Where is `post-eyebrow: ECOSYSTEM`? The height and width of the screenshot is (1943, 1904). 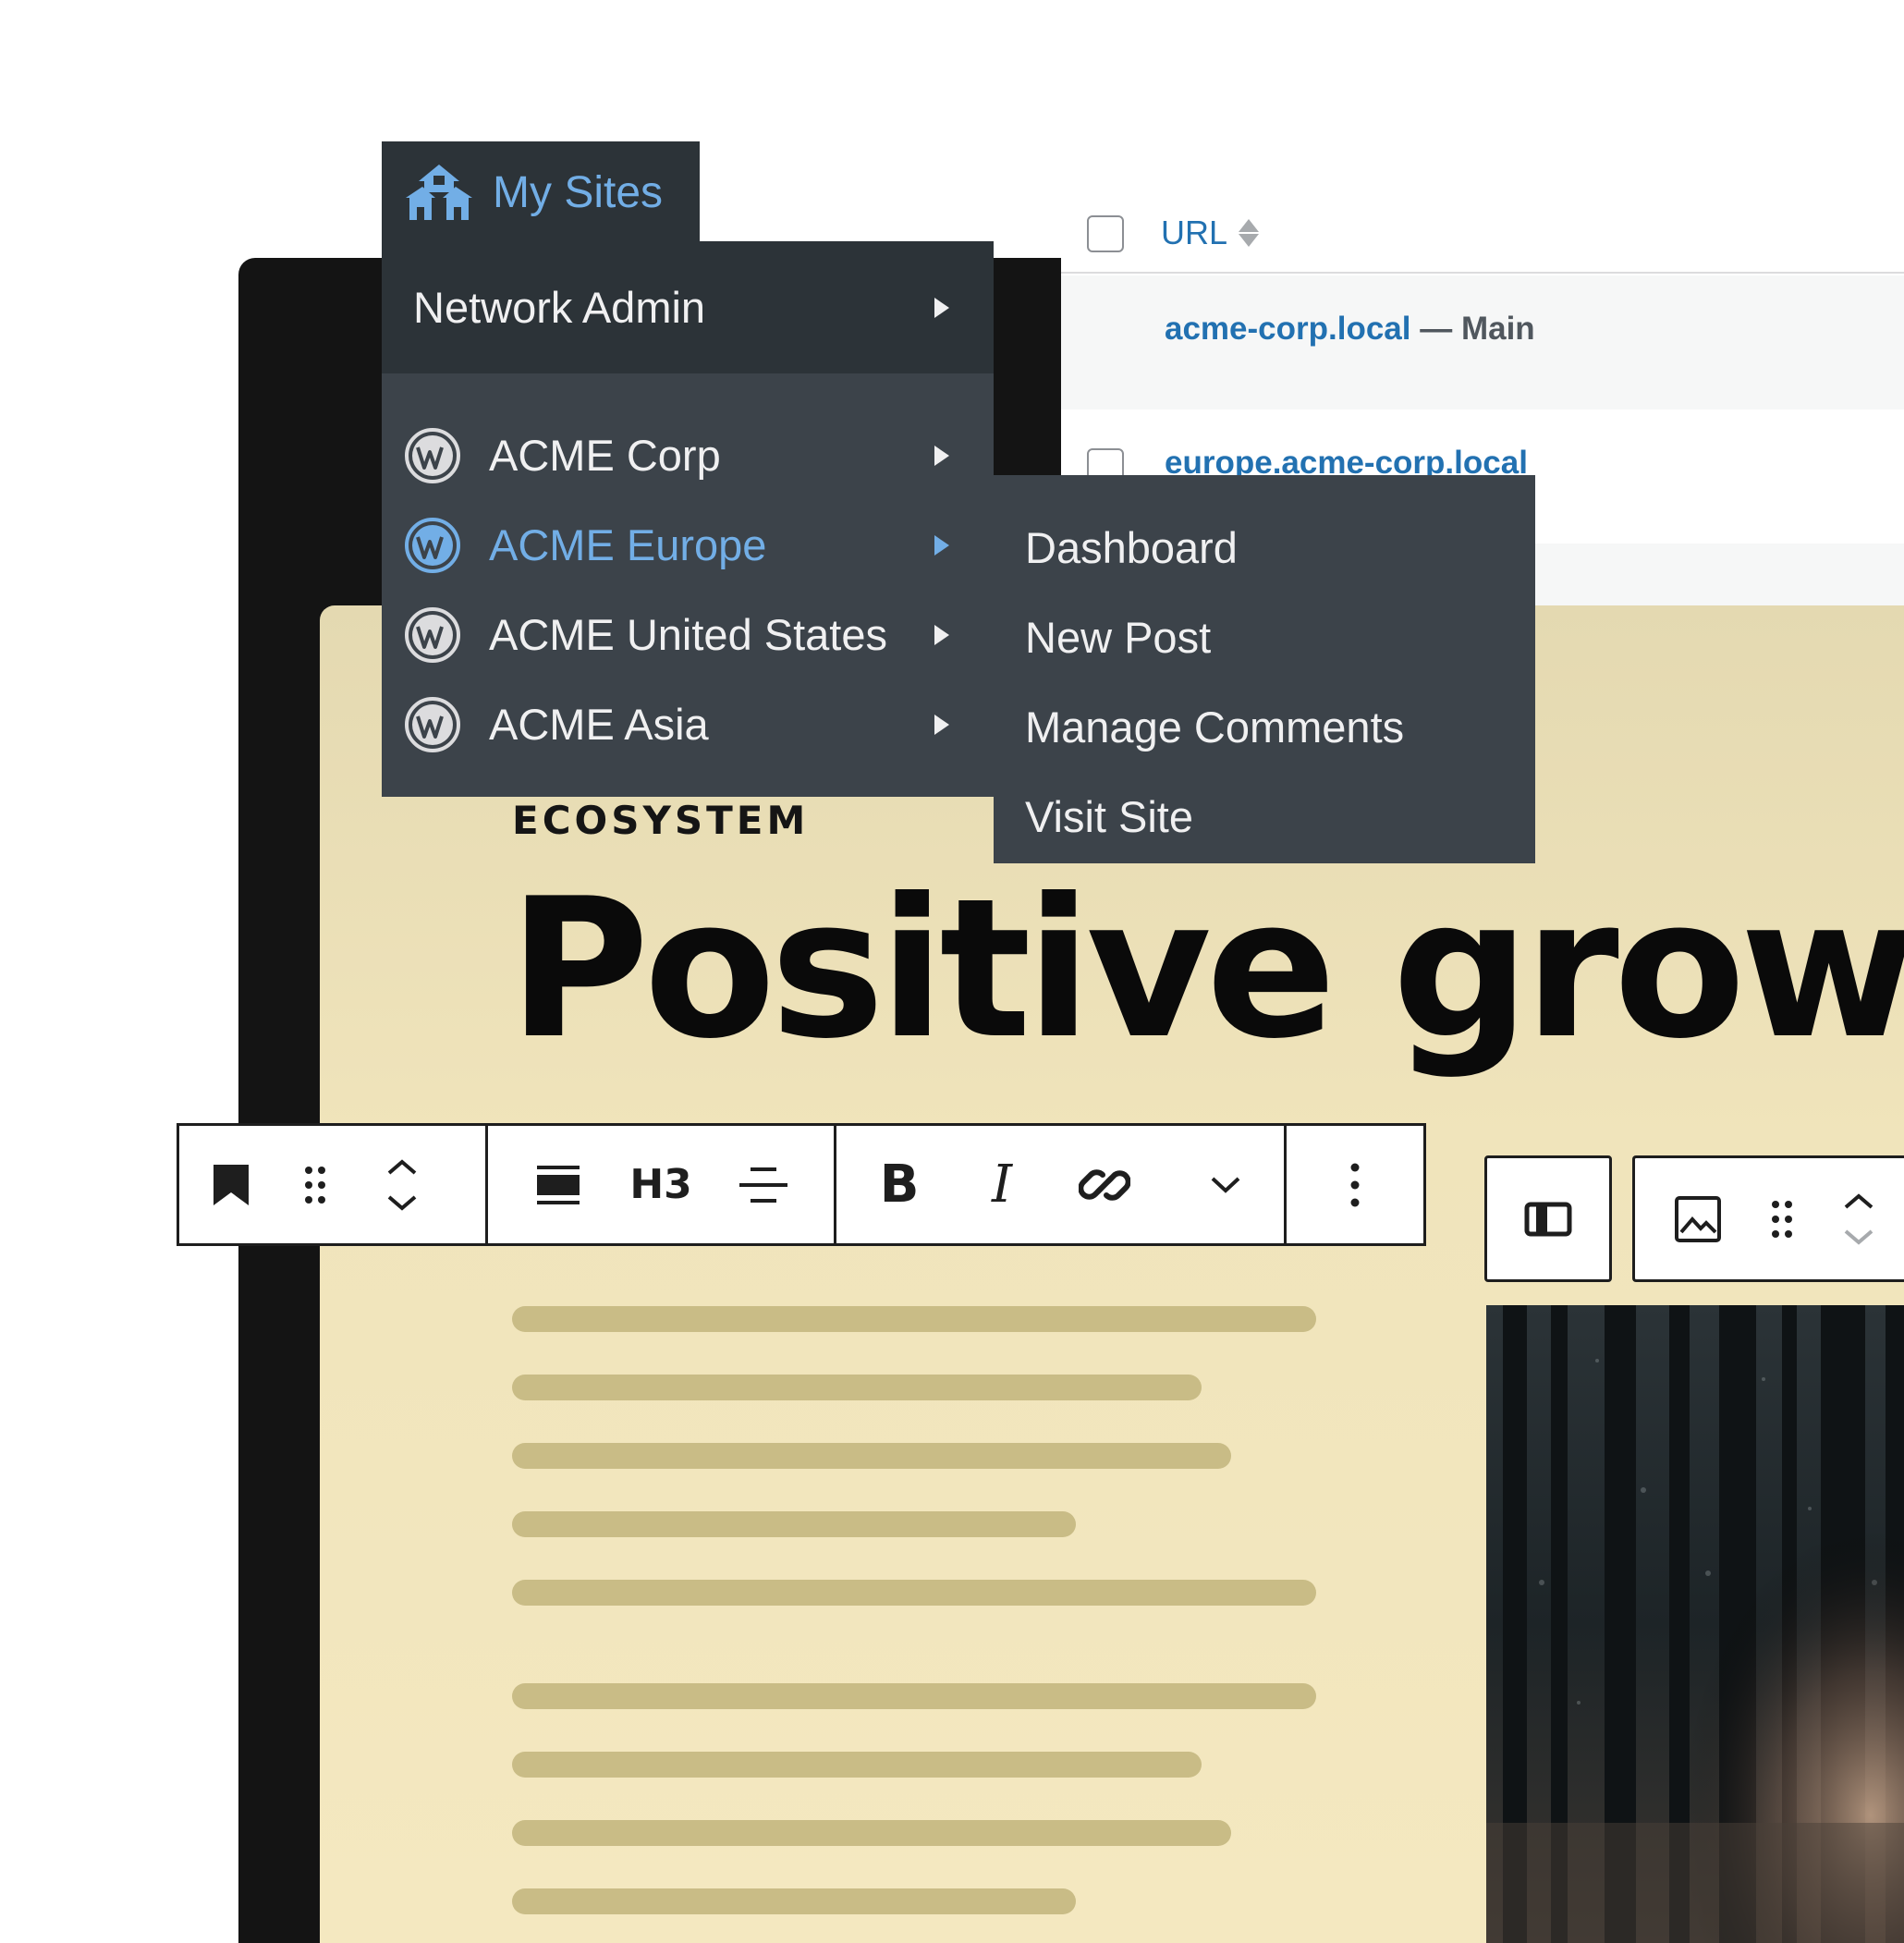 post-eyebrow: ECOSYSTEM is located at coordinates (661, 820).